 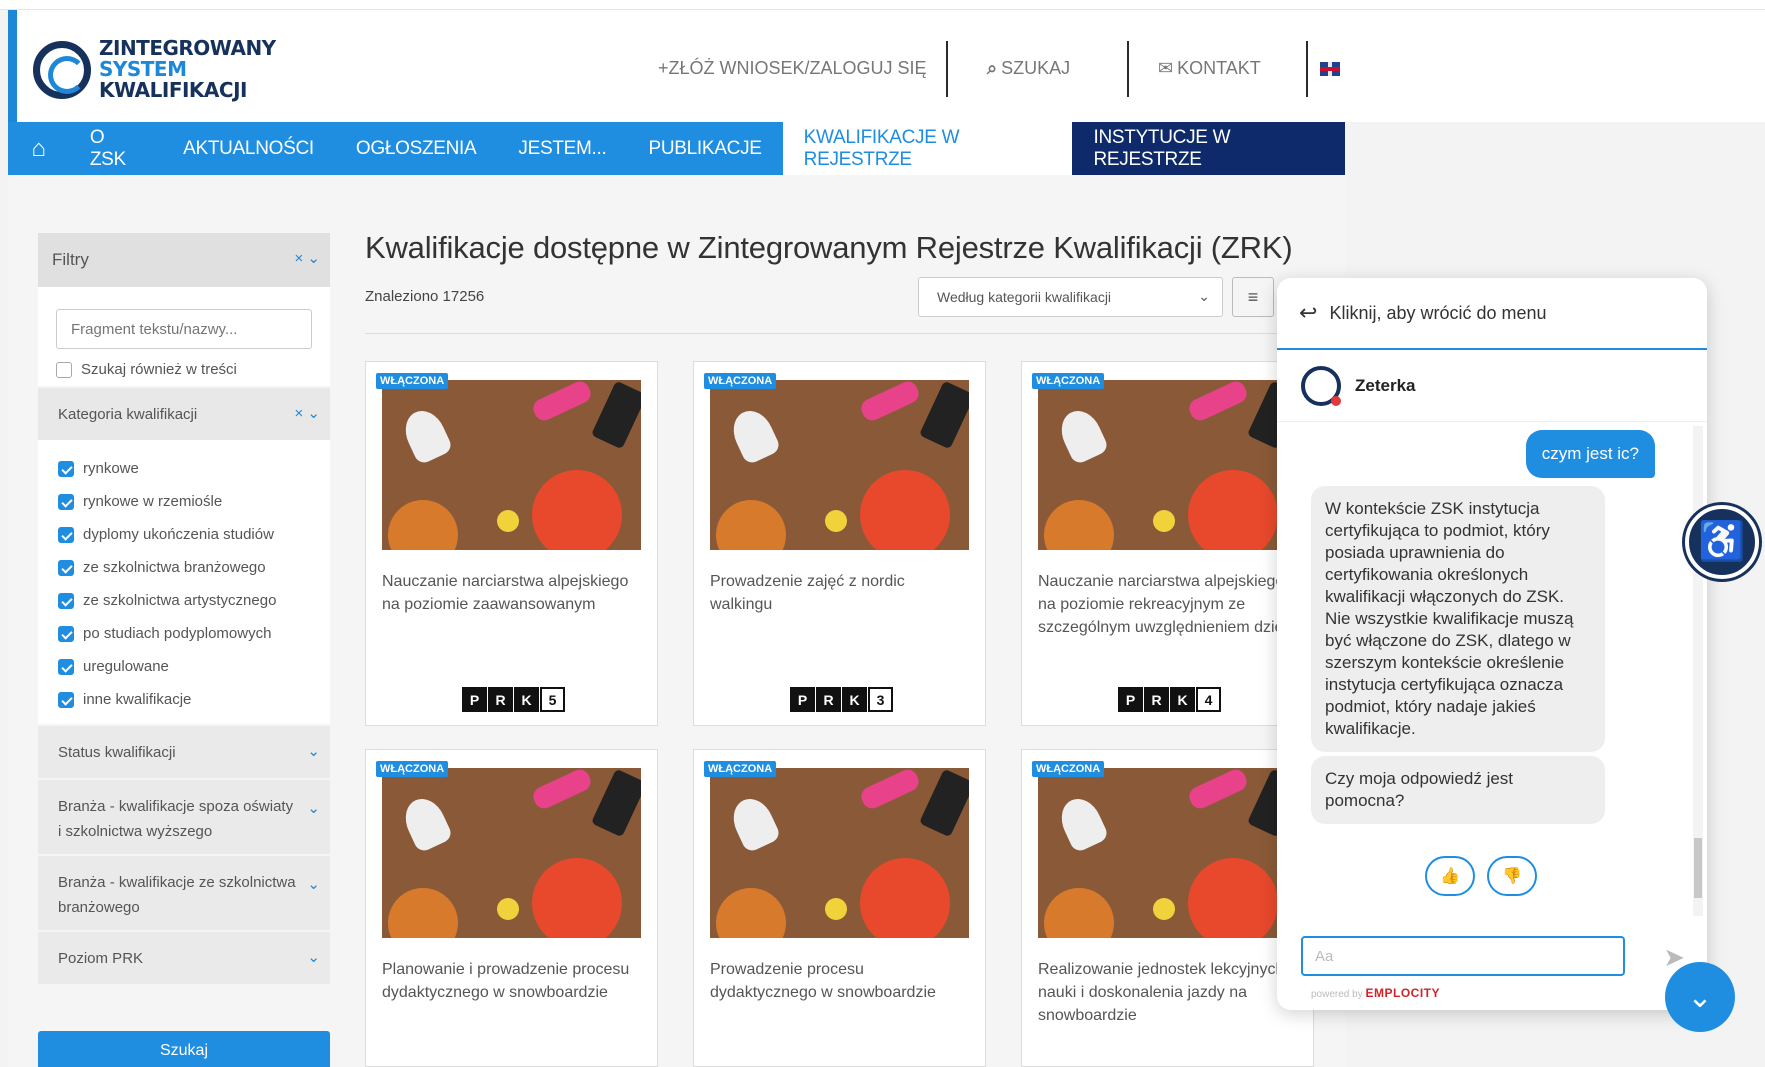 I want to click on prk-level-section: Poziom PRK ⌄, so click(x=184, y=958).